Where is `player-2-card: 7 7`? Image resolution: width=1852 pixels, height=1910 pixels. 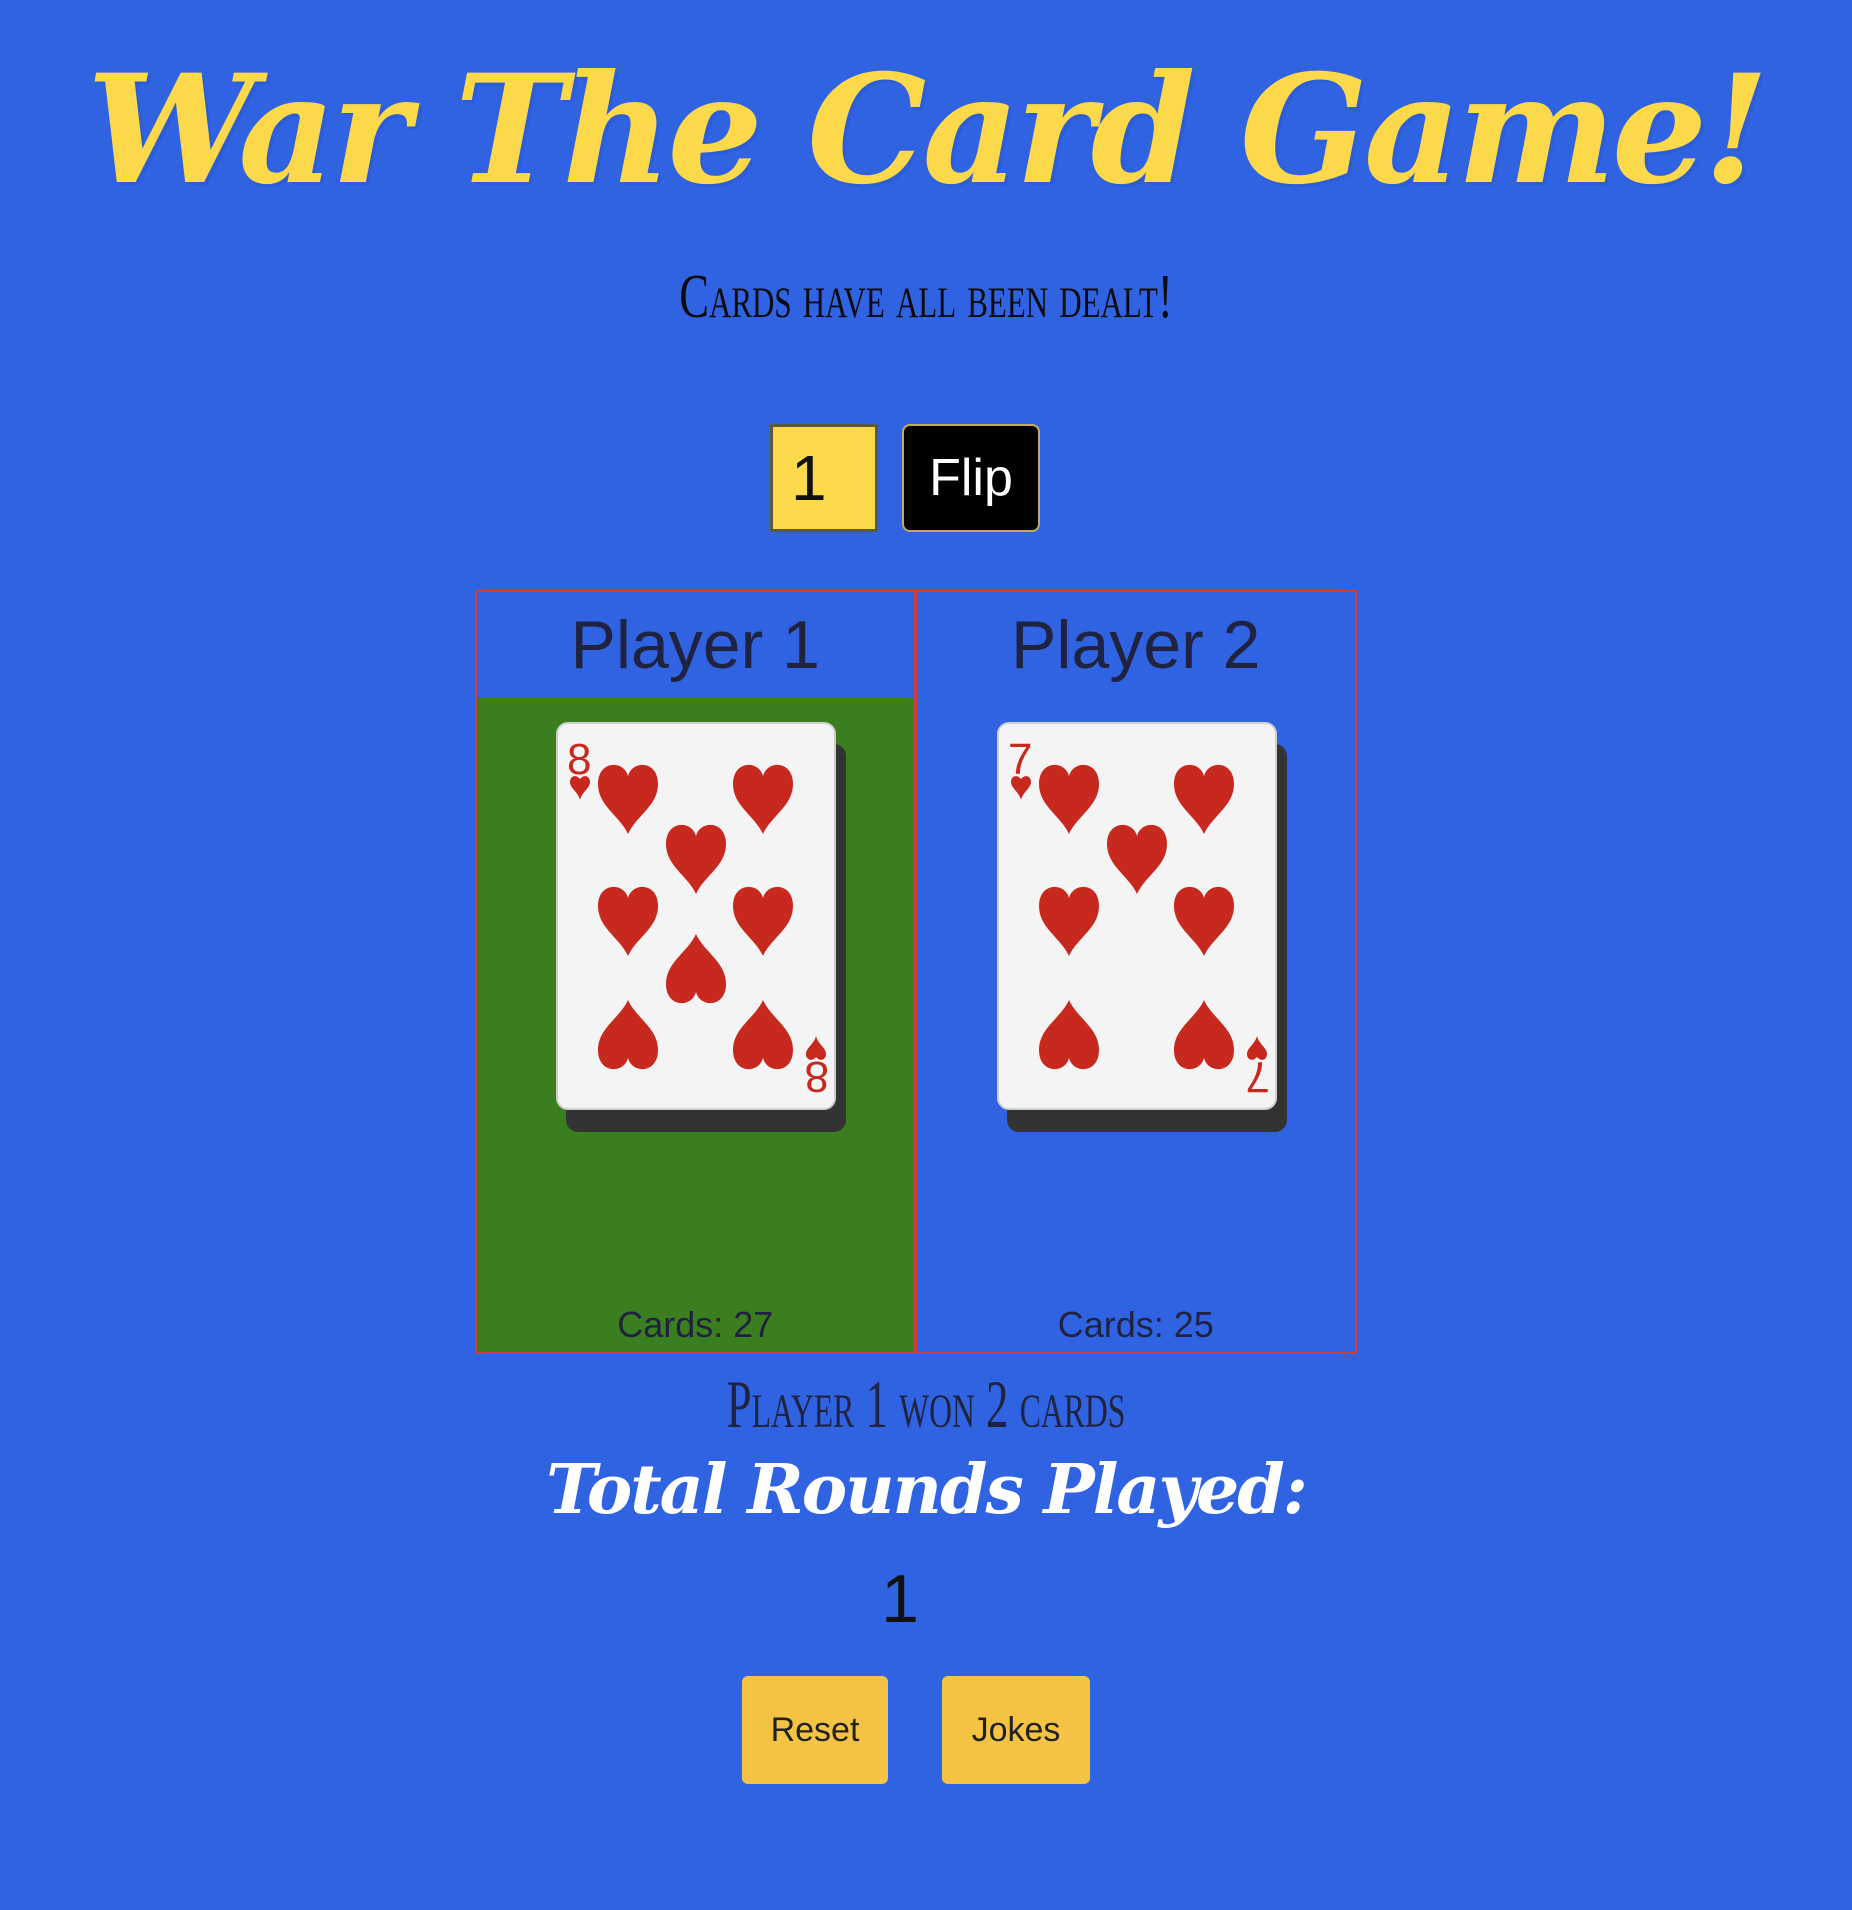
player-2-card: 7 7 is located at coordinates (1136, 916).